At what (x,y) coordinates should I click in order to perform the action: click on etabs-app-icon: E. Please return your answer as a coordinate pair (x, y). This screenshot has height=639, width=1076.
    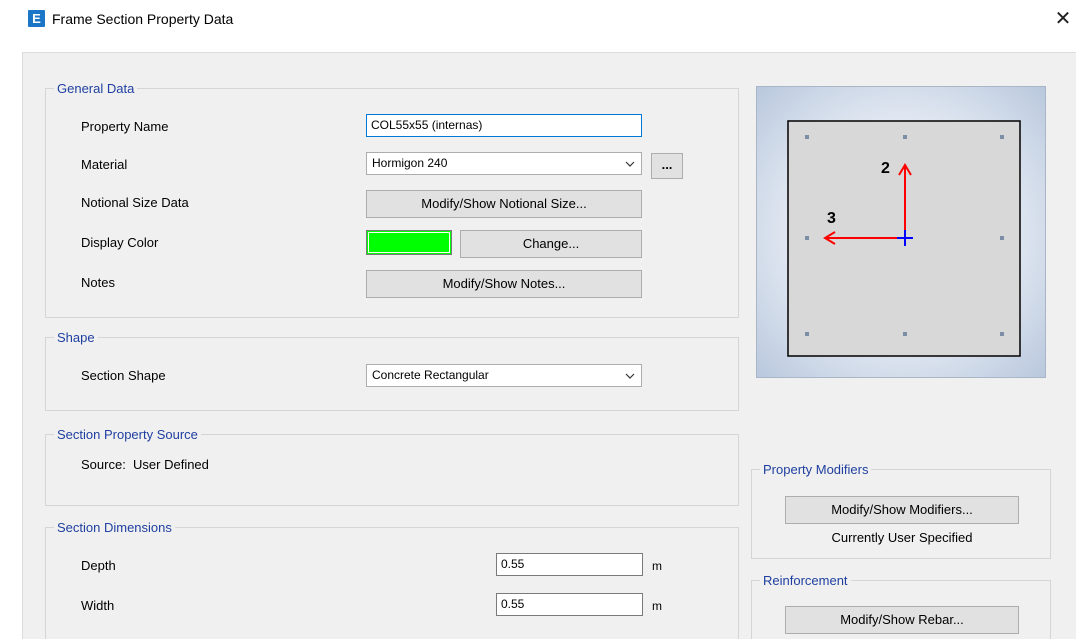
    Looking at the image, I should click on (36, 18).